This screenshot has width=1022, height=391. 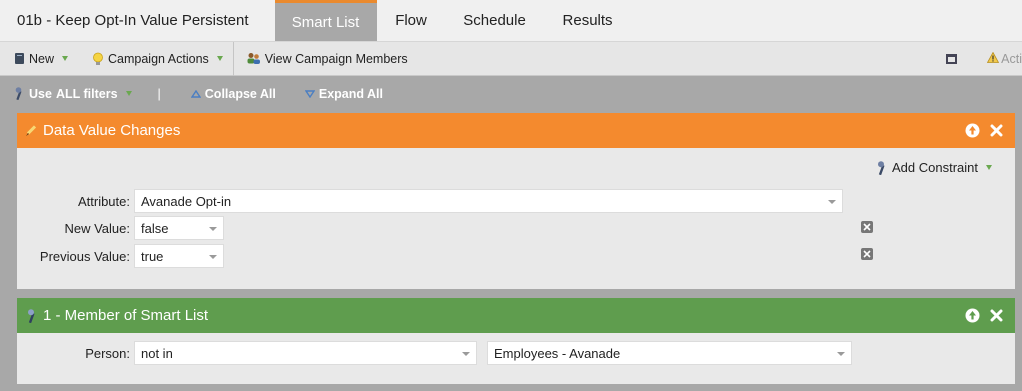 What do you see at coordinates (952, 59) in the screenshot?
I see `window-icon` at bounding box center [952, 59].